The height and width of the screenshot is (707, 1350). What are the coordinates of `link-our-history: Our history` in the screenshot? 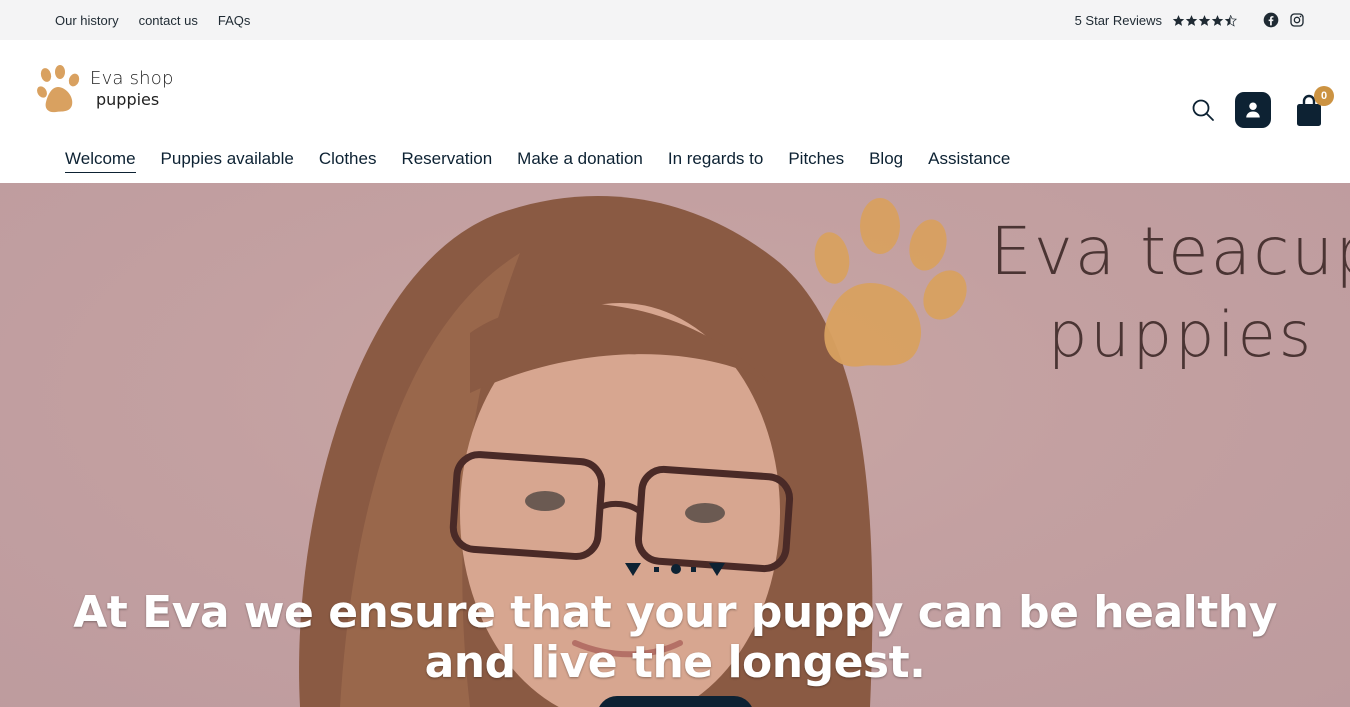 It's located at (87, 20).